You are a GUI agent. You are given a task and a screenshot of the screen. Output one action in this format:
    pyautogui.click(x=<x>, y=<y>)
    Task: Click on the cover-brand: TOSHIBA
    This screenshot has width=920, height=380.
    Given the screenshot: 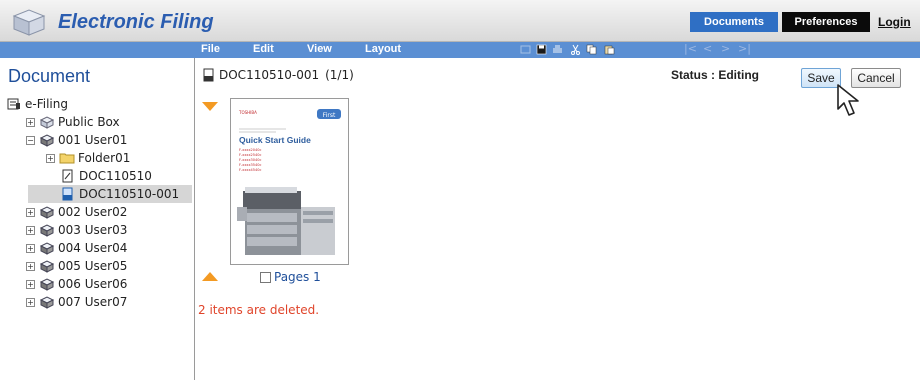 What is the action you would take?
    pyautogui.click(x=247, y=112)
    